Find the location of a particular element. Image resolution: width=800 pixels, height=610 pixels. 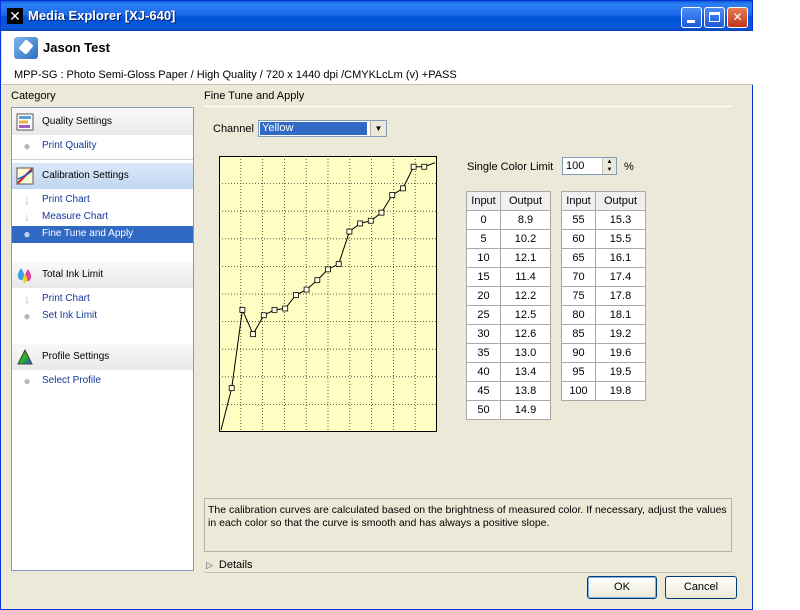

close-button: ✕ is located at coordinates (737, 17).